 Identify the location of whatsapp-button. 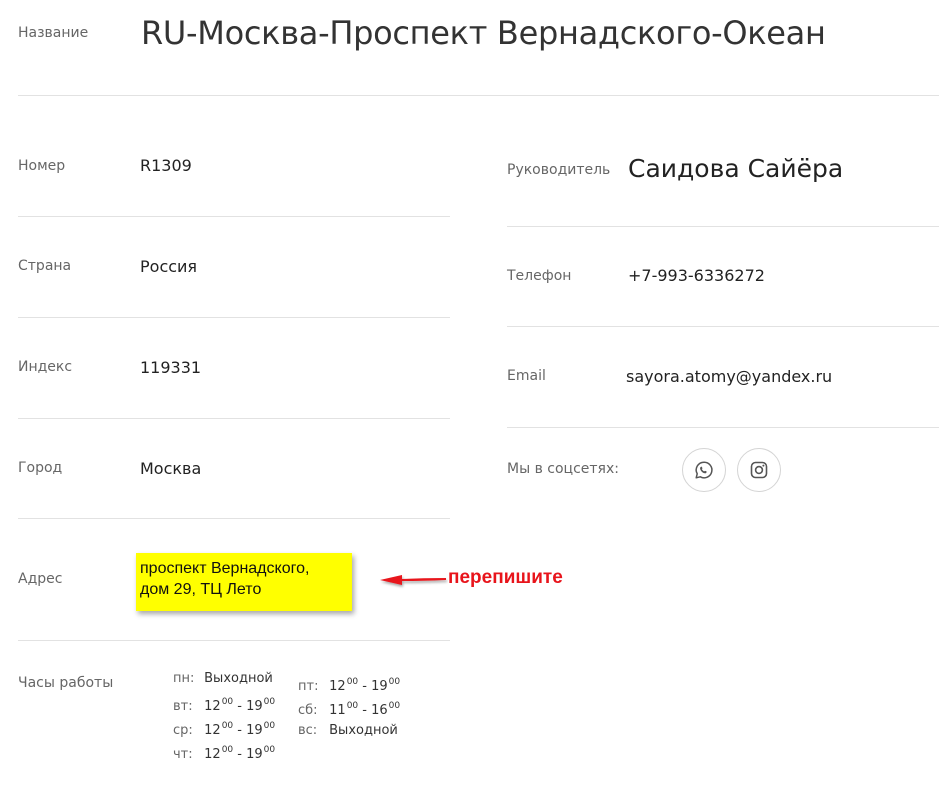
(704, 470).